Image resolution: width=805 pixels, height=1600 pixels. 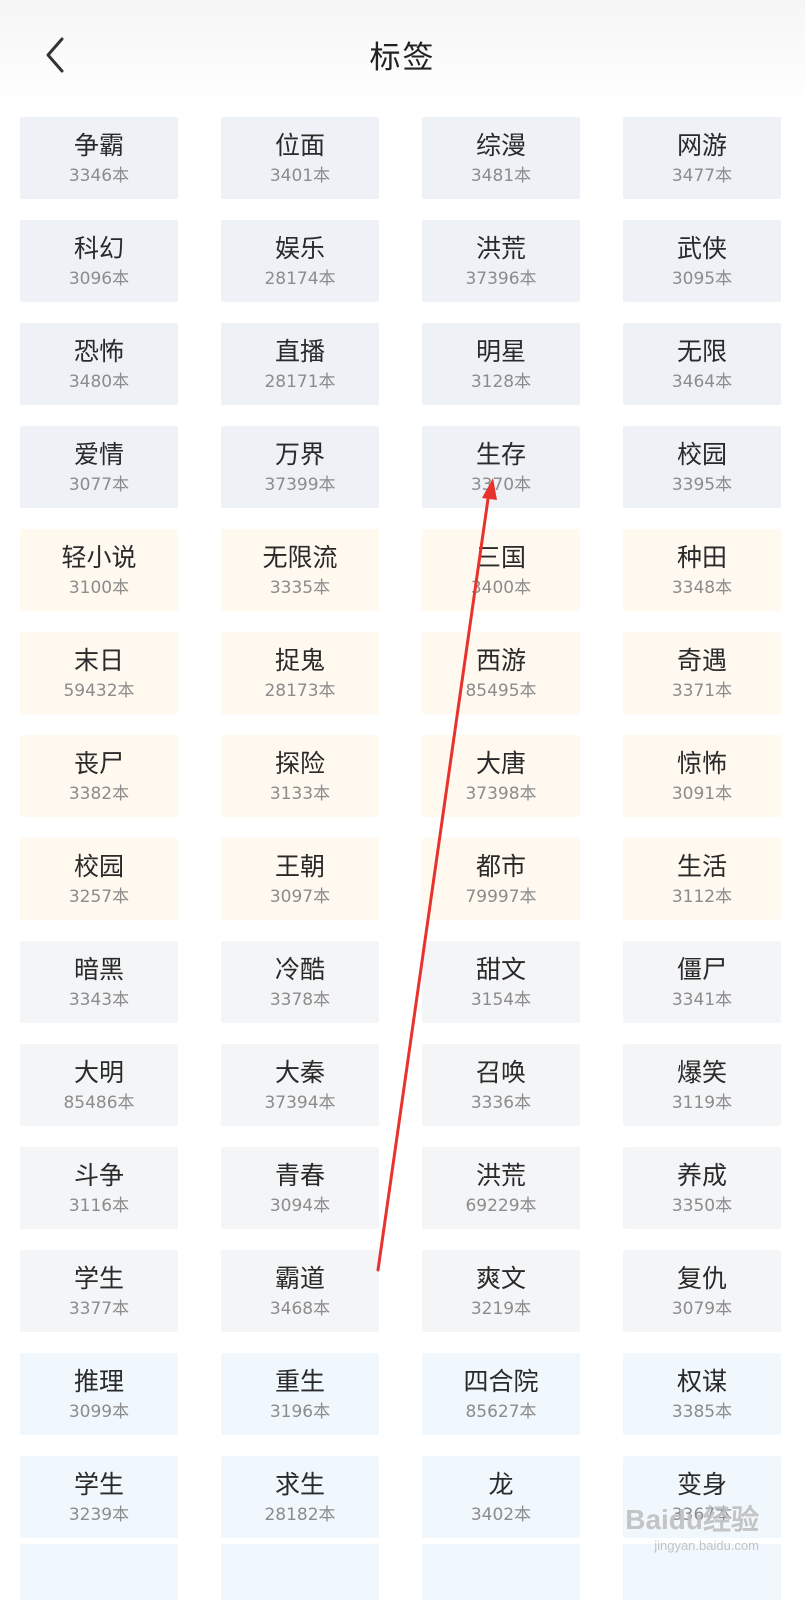 What do you see at coordinates (701, 969) in the screenshot?
I see `tag-name: 僵尸` at bounding box center [701, 969].